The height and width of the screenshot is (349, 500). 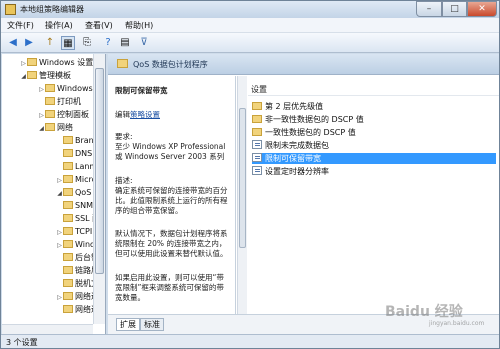 What do you see at coordinates (171, 200) in the screenshot?
I see `desc-line: 比。此值限制系统上运行的所有程` at bounding box center [171, 200].